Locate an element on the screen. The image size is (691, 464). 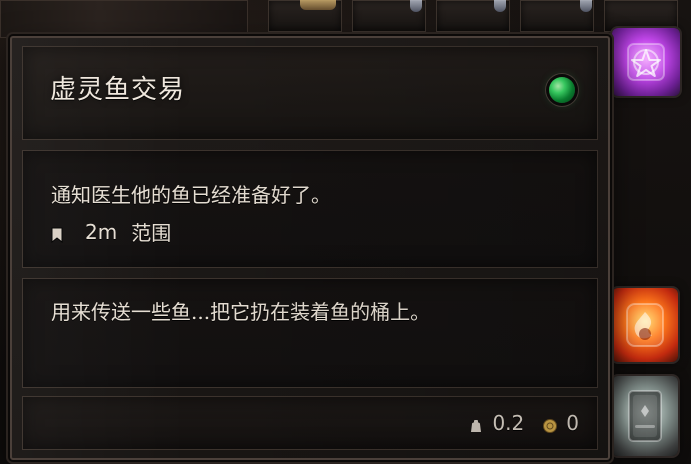
bookmark-icon is located at coordinates (57, 233).